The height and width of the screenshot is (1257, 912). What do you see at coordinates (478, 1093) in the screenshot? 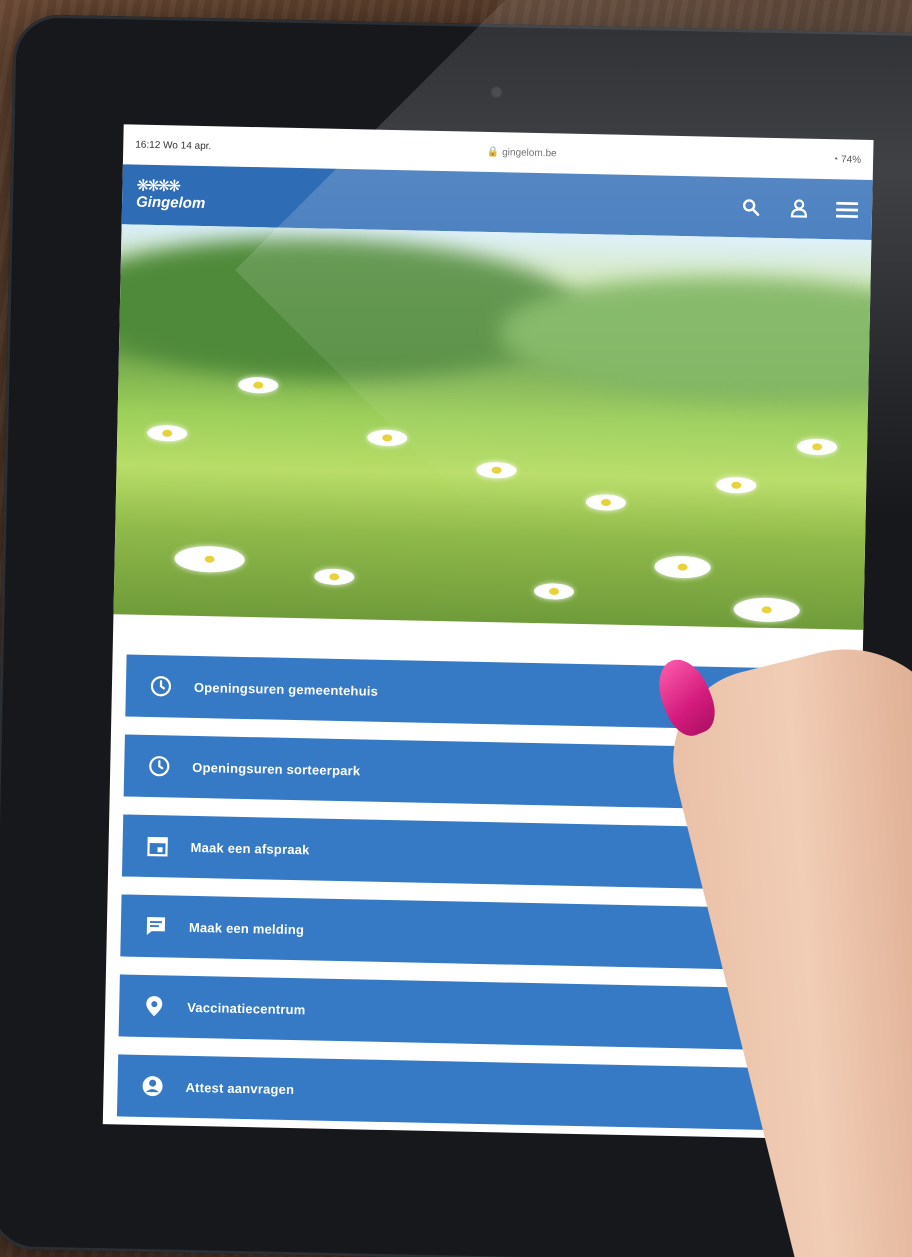
I see `menu-item-attest-aanvragen: Attest aanvragen` at bounding box center [478, 1093].